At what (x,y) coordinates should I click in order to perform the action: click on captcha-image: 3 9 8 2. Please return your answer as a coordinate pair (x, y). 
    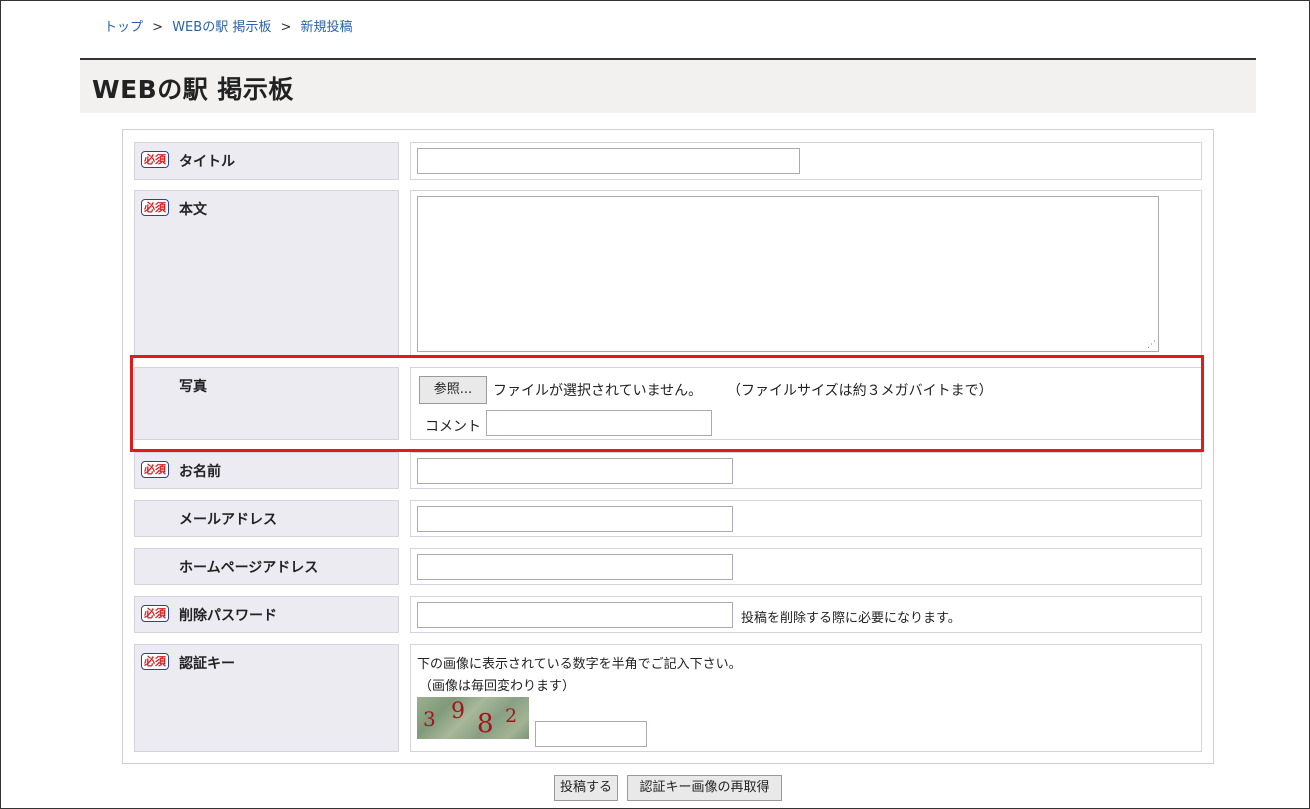
    Looking at the image, I should click on (473, 718).